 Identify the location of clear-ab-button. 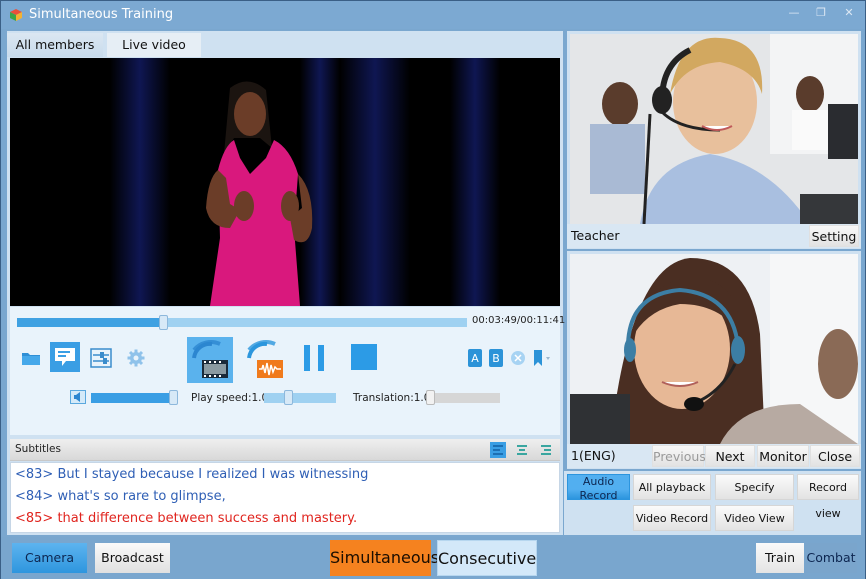
(518, 358).